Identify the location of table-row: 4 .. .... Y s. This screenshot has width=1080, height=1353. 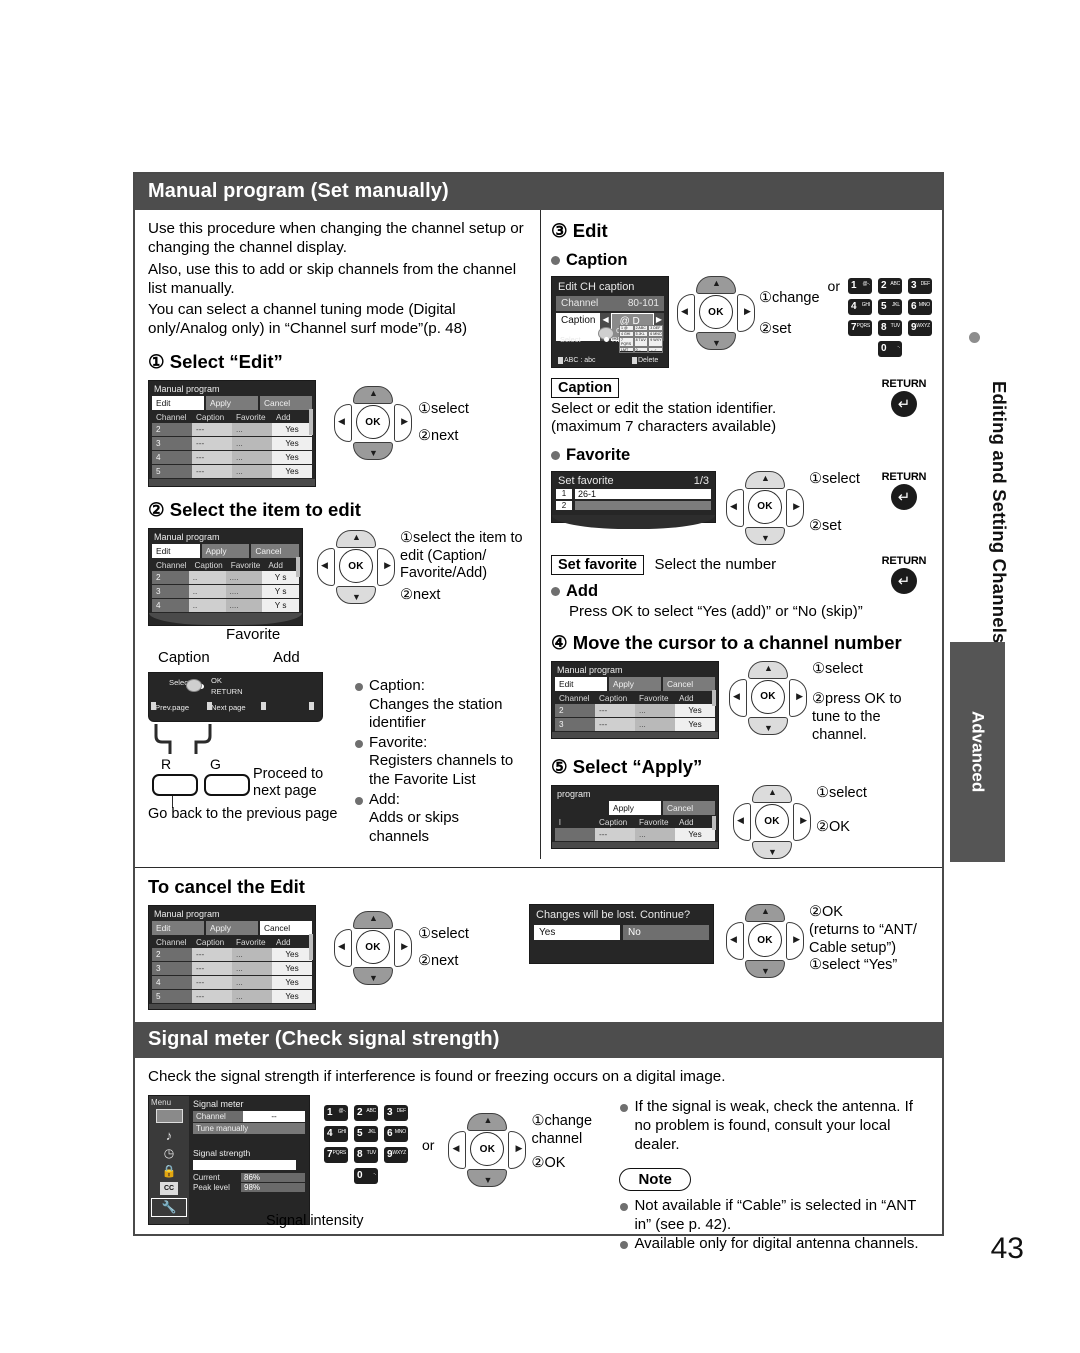
(225, 606).